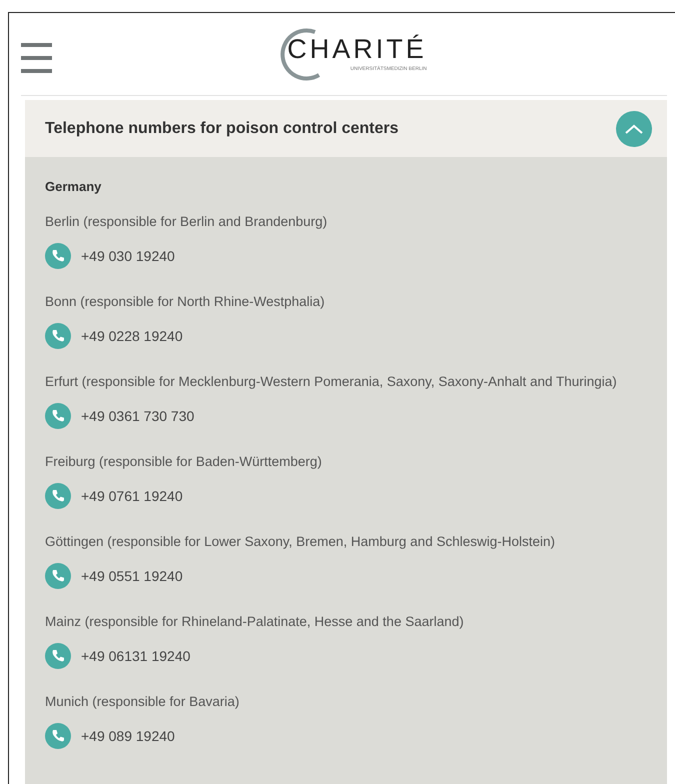  I want to click on center-label: Erfurt (responsible for Mecklenburg-Western Pomerania, Saxony, Saxony-Anhalt and Thuringia), so click(331, 381).